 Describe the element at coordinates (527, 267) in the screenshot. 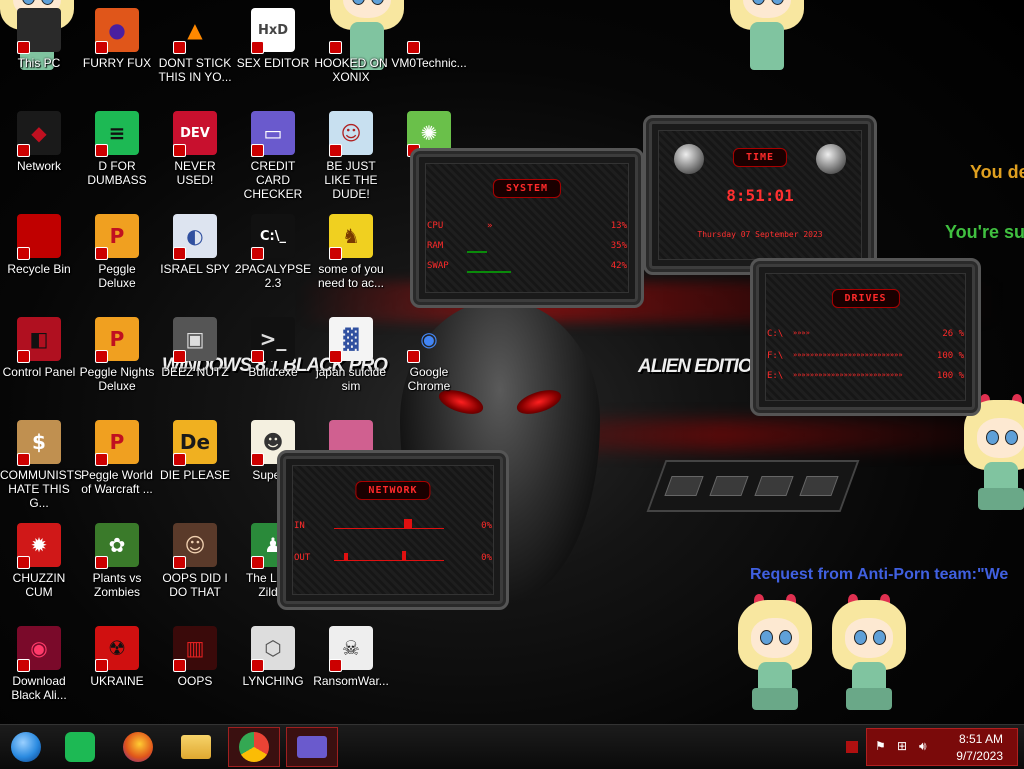

I see `system-row-swap: SWAP 42%` at that location.